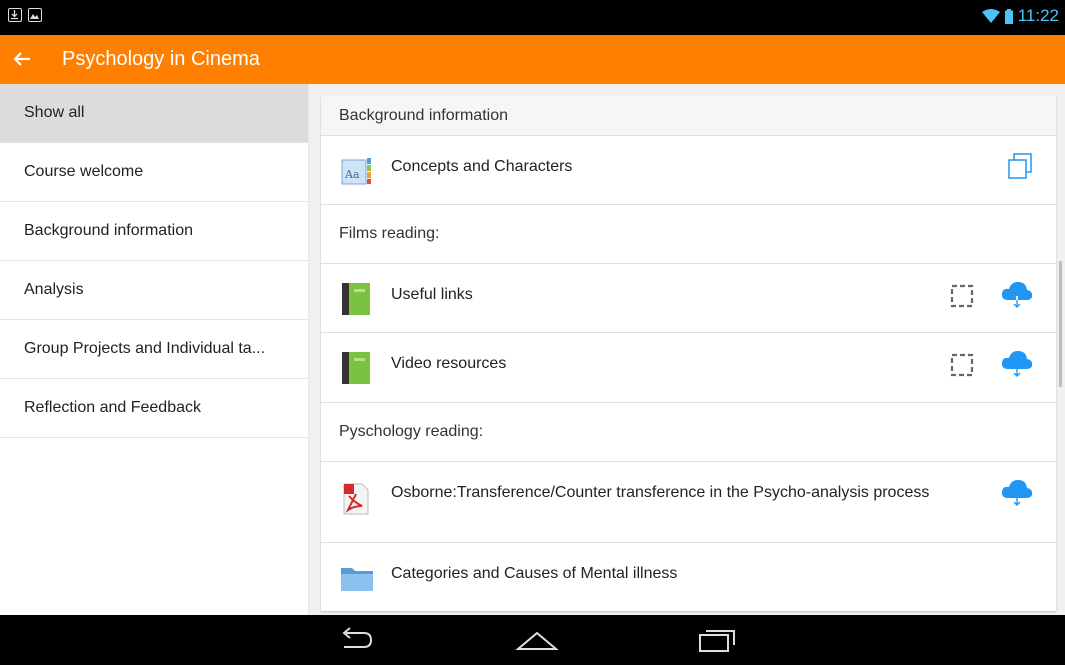 The image size is (1065, 665). What do you see at coordinates (1008, 16) in the screenshot?
I see `battery-icon` at bounding box center [1008, 16].